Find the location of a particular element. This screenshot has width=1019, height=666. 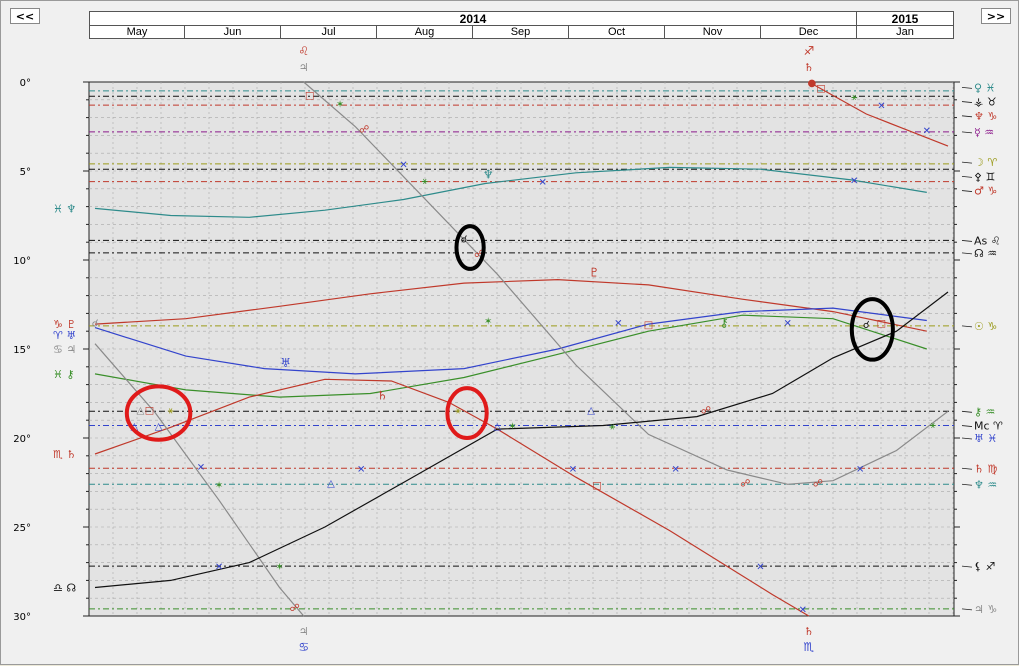

curve-label: ♇ is located at coordinates (594, 272).